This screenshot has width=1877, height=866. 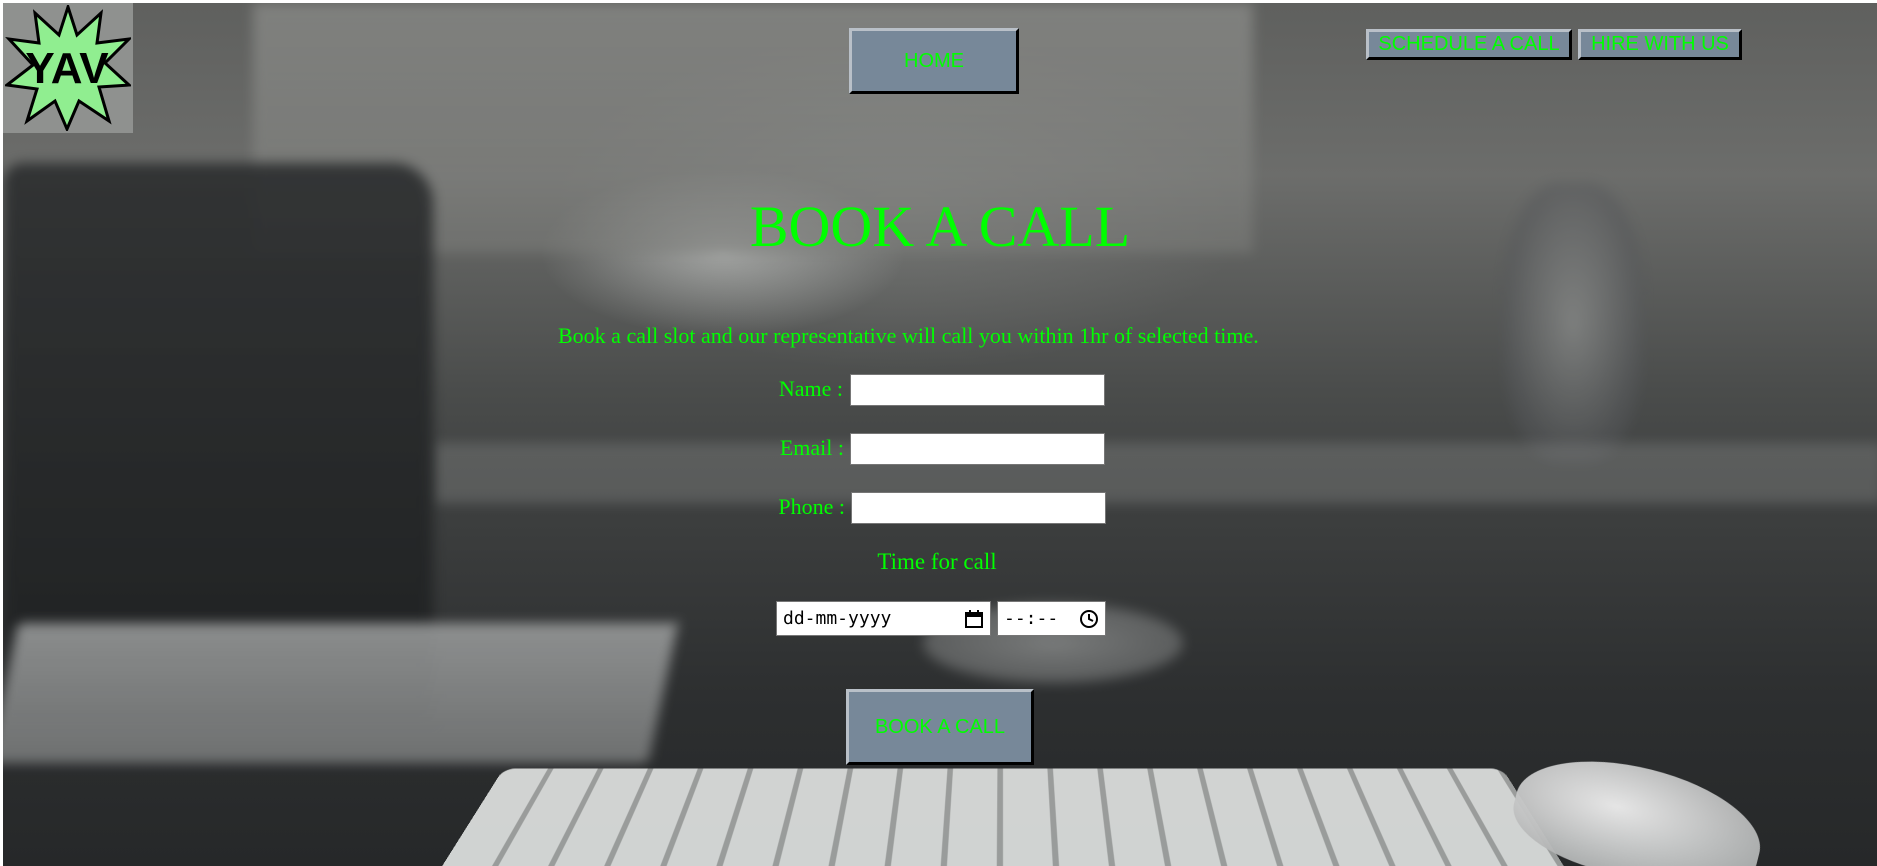 I want to click on email-field, so click(x=977, y=449).